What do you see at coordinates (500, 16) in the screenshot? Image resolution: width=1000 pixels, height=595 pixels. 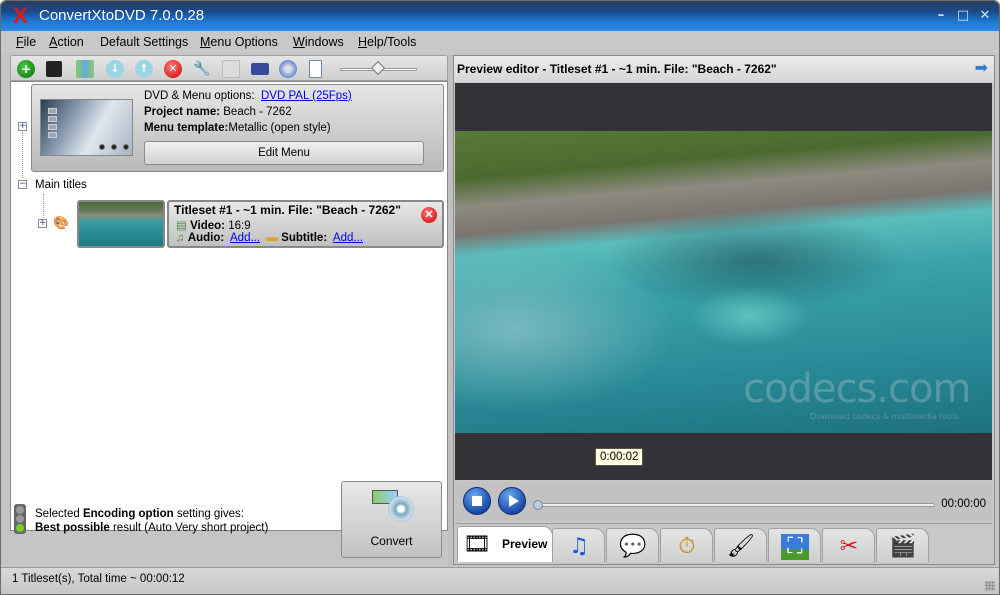 I see `title-bar: X ConvertXtoDVD 7.0.0.28 – □ ✕` at bounding box center [500, 16].